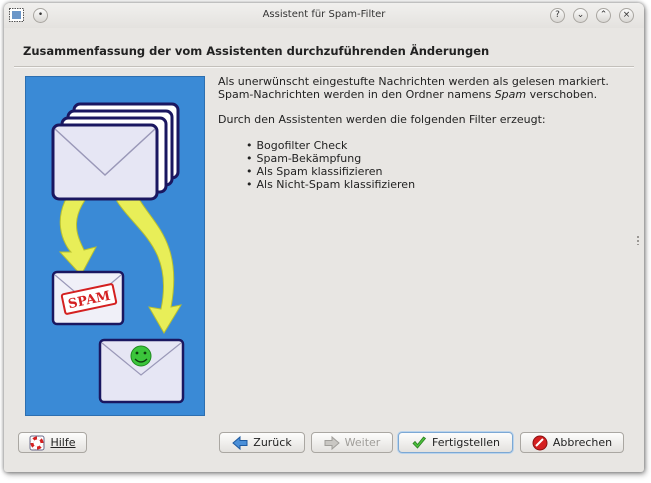  I want to click on list-item: Als Nicht-Spam klassifizieren, so click(442, 184).